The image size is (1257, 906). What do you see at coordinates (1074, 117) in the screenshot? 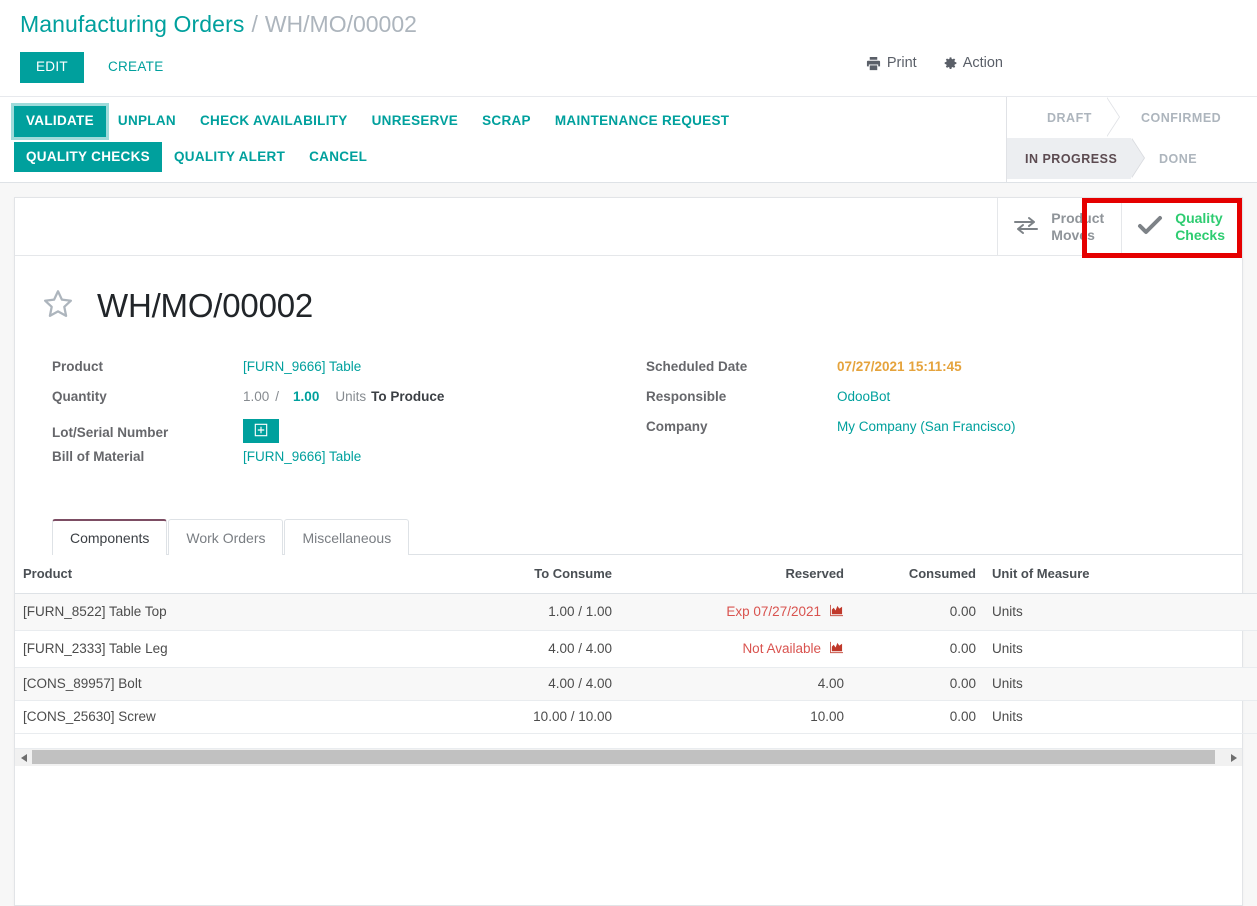
I see `stage-draft: DRAFT` at bounding box center [1074, 117].